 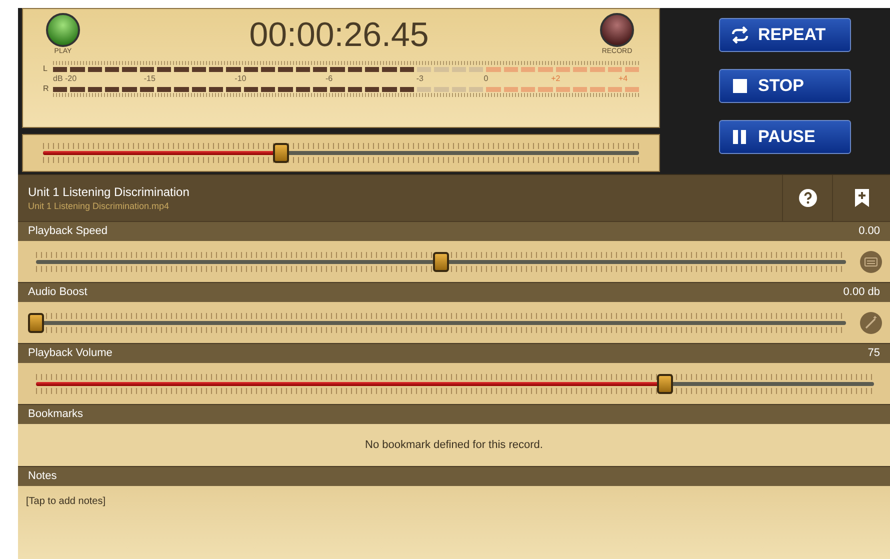 What do you see at coordinates (420, 79) in the screenshot?
I see `scale-label: -3` at bounding box center [420, 79].